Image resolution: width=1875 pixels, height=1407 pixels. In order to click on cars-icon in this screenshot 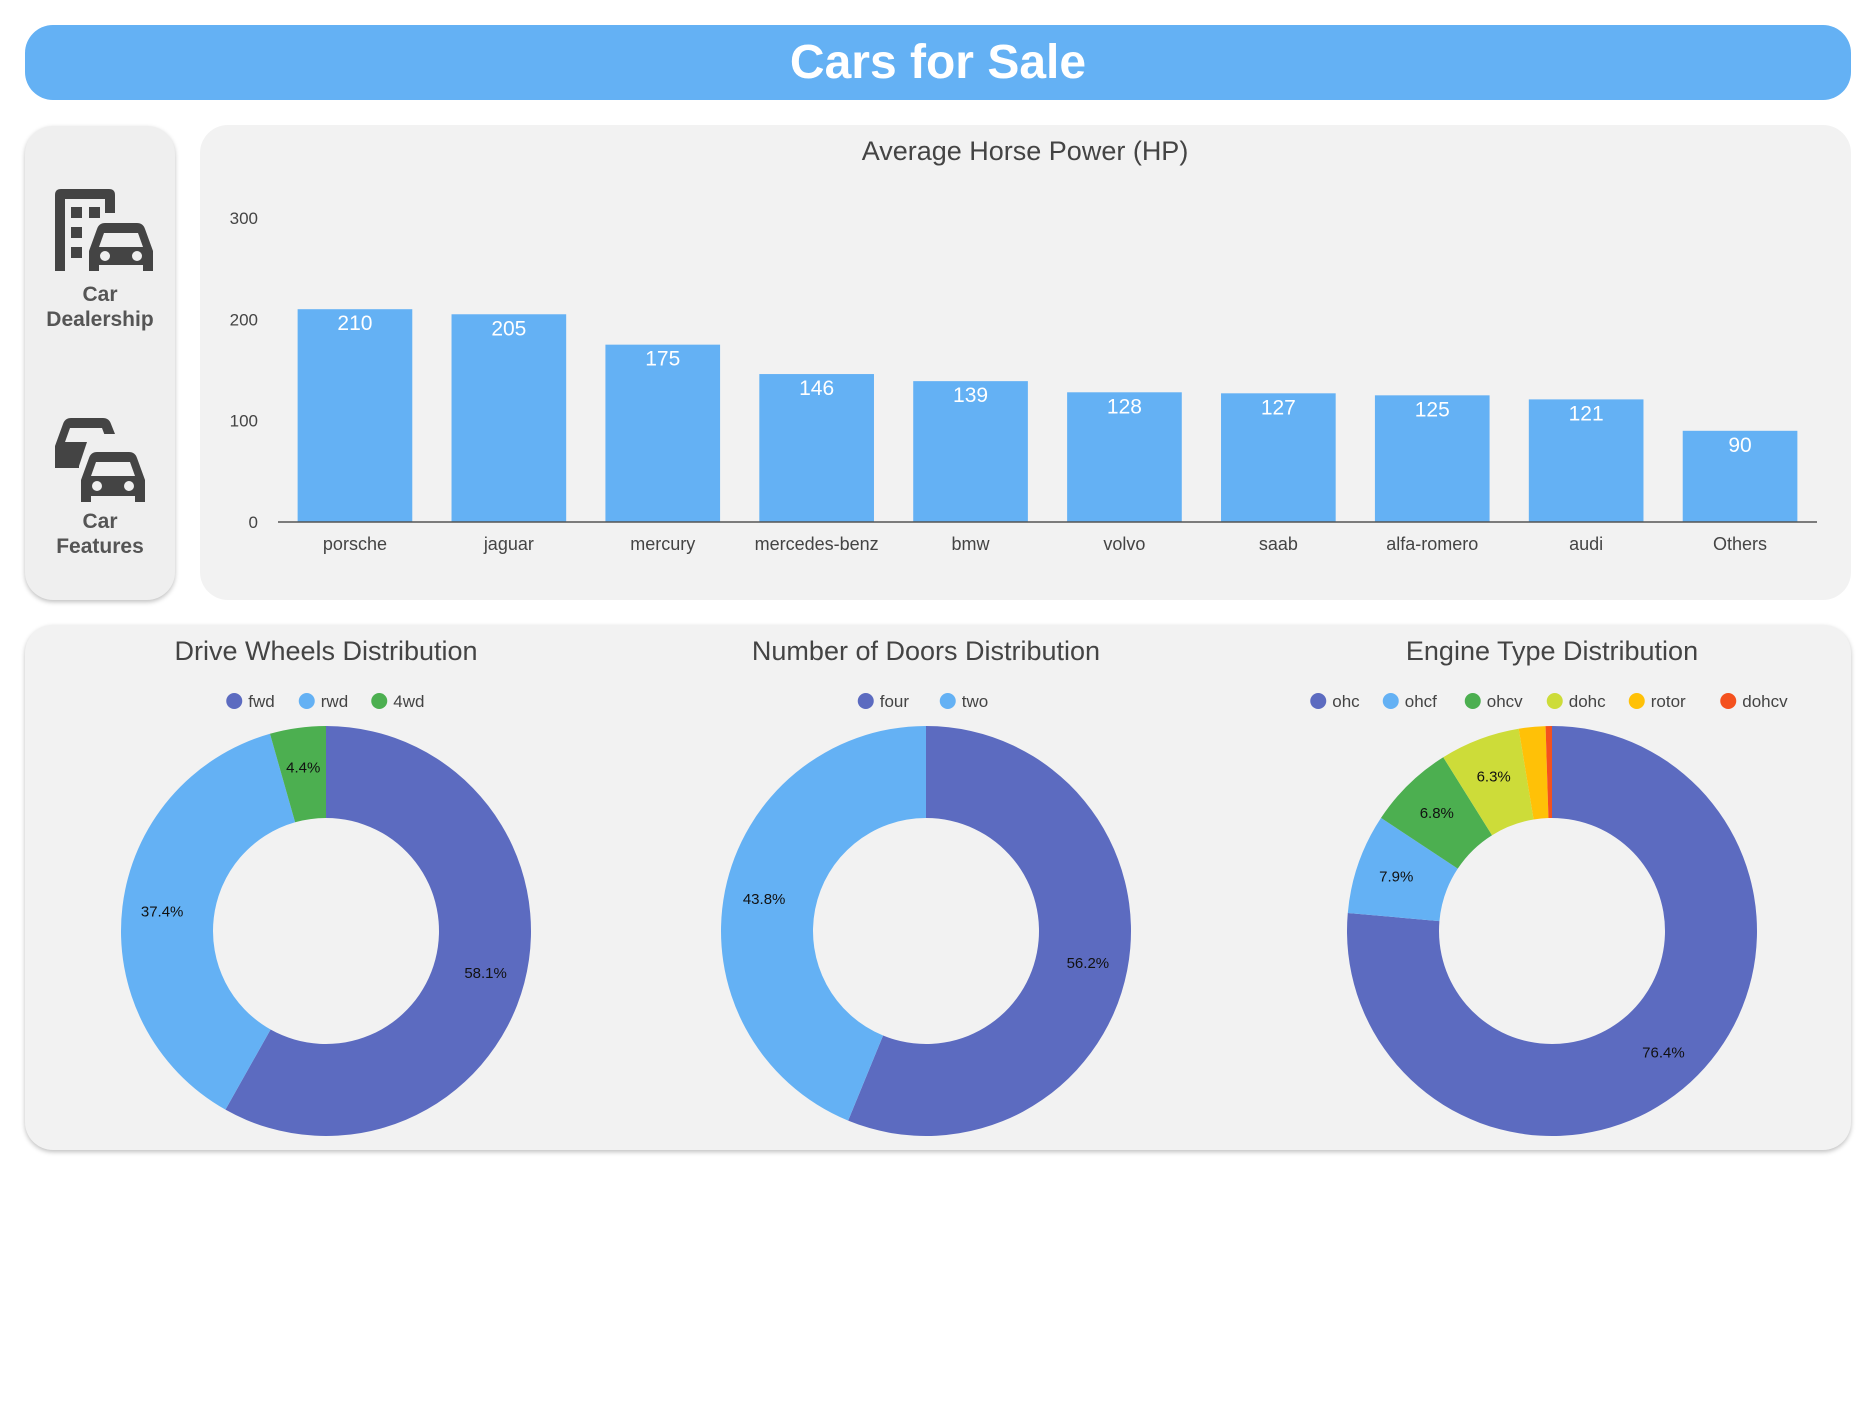, I will do `click(100, 460)`.